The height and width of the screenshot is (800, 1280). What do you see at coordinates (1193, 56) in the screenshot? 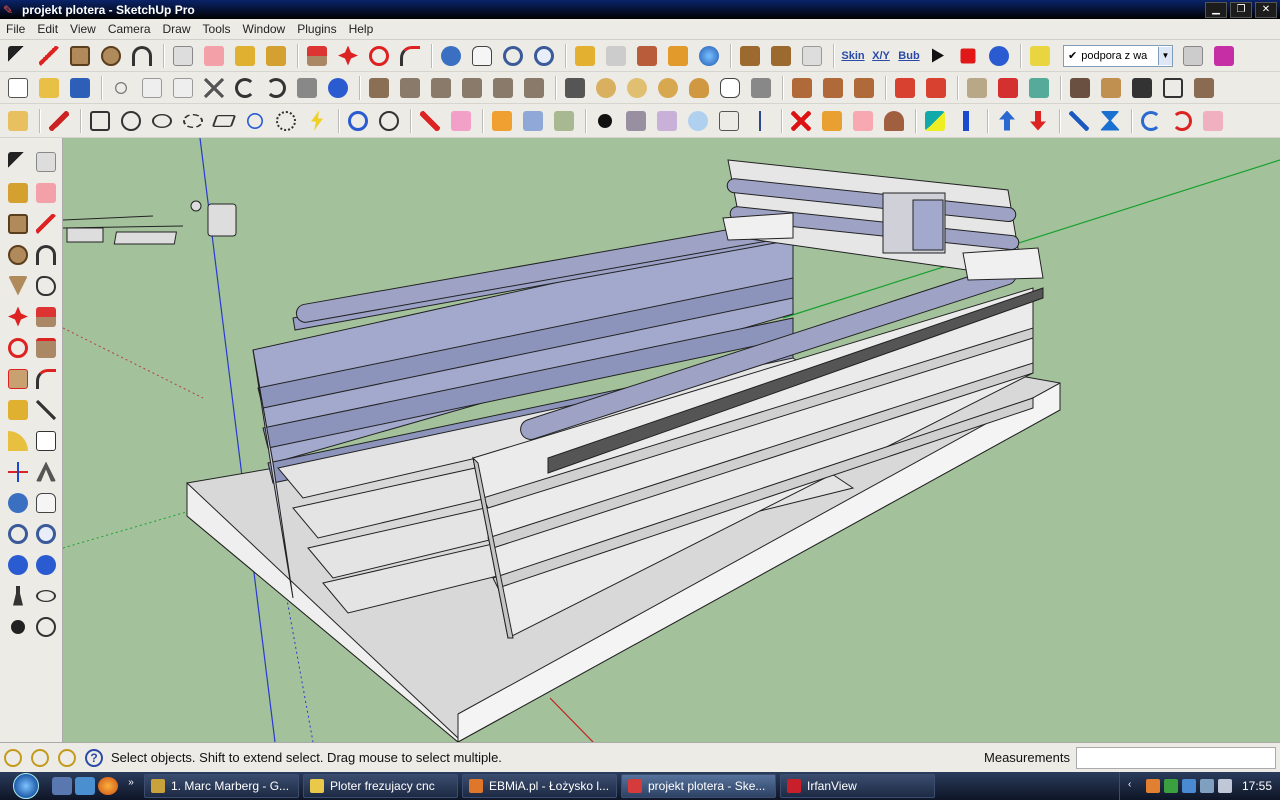
I see `layers-panel-button` at bounding box center [1193, 56].